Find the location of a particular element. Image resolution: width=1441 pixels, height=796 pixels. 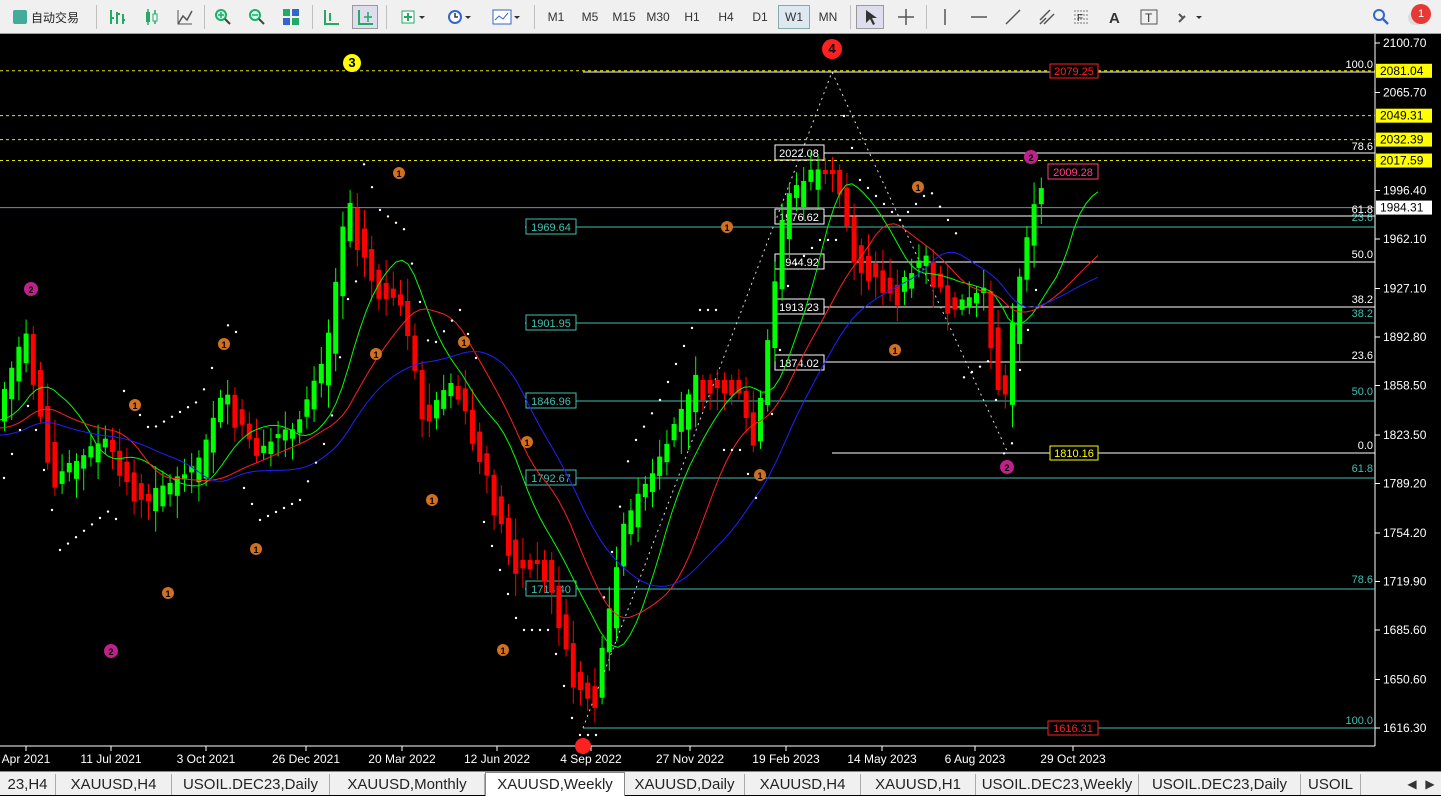

timeframe-w1: W1 is located at coordinates (794, 17).